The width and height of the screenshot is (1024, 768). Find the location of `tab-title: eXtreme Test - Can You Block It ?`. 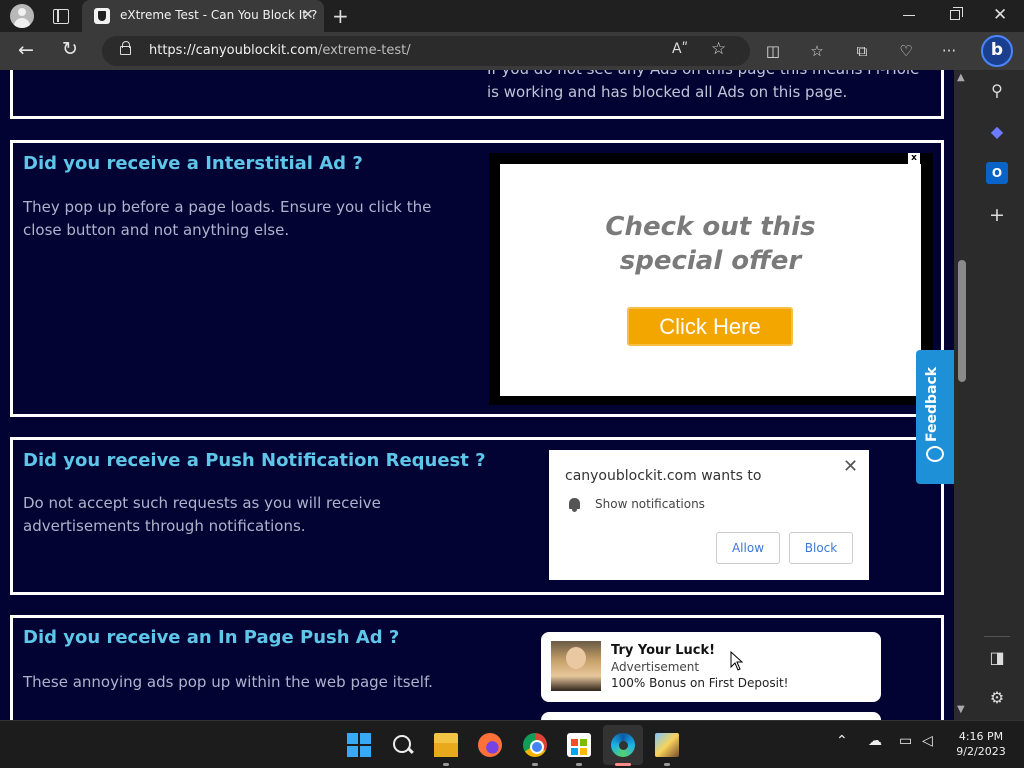

tab-title: eXtreme Test - Can You Block It ? is located at coordinates (219, 15).